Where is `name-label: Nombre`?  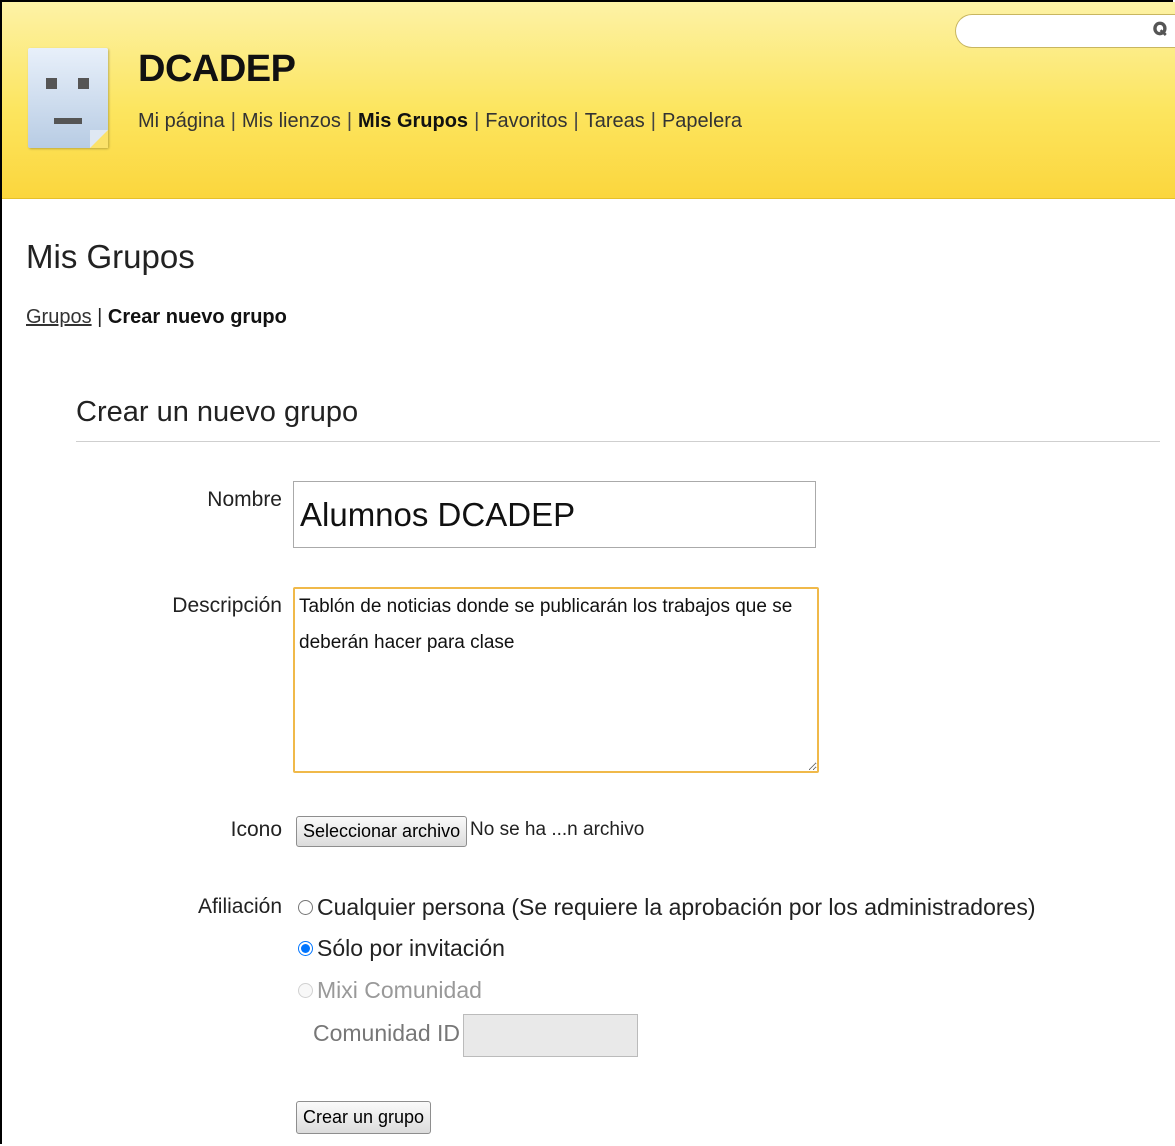 name-label: Nombre is located at coordinates (244, 499).